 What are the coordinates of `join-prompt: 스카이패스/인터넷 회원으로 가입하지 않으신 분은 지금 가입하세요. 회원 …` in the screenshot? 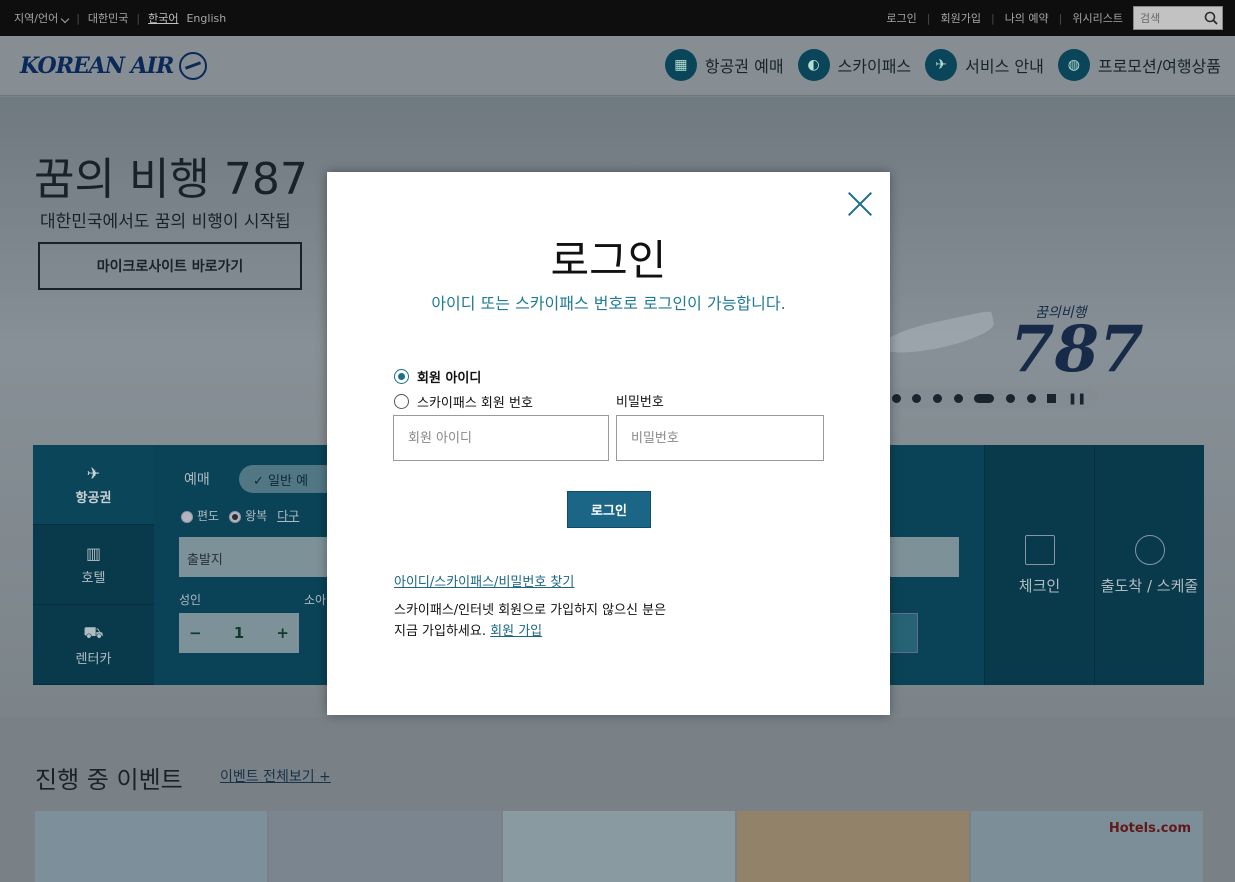 It's located at (530, 621).